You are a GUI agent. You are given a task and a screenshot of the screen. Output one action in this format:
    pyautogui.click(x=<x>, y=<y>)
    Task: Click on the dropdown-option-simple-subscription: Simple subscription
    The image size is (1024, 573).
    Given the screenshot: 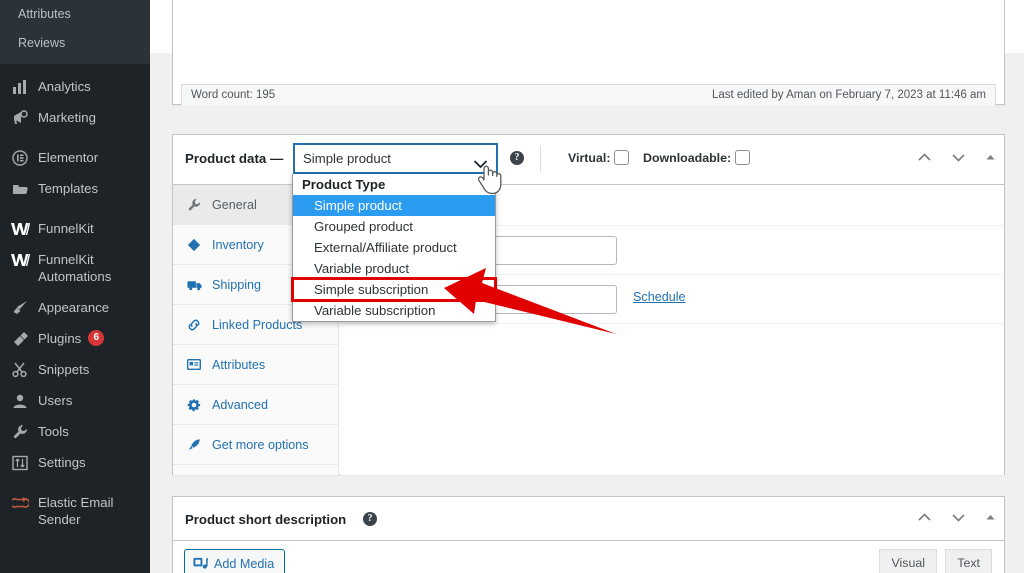 What is the action you would take?
    pyautogui.click(x=394, y=289)
    